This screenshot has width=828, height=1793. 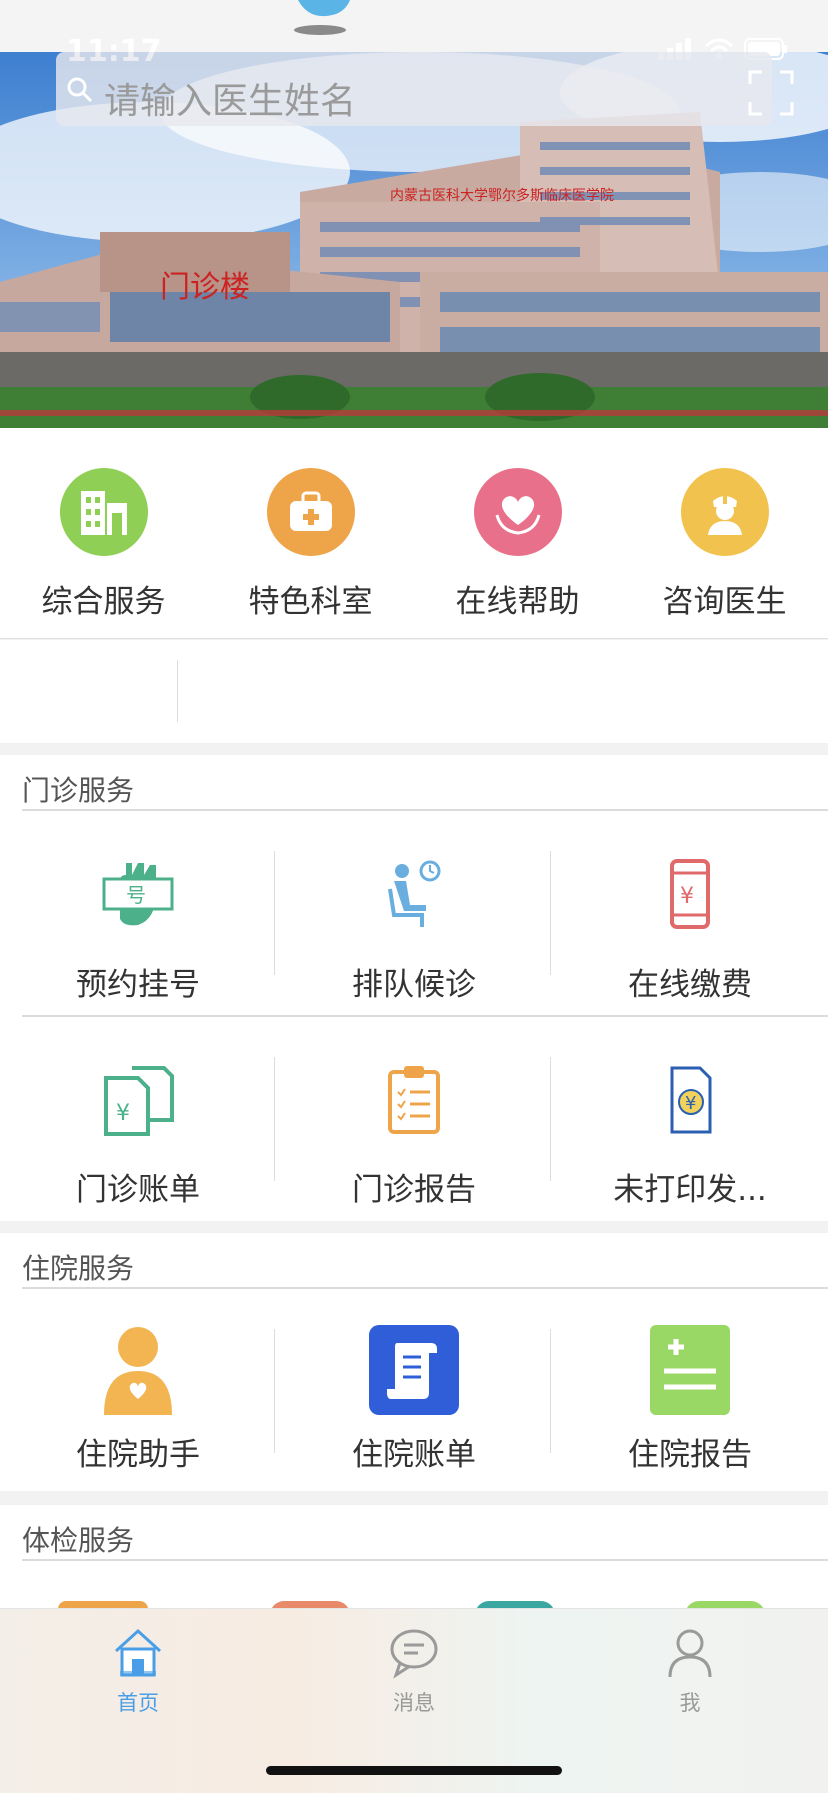 I want to click on inpatient-section: 住院服务 住院助手 住院账单 住院报告, so click(x=414, y=1362).